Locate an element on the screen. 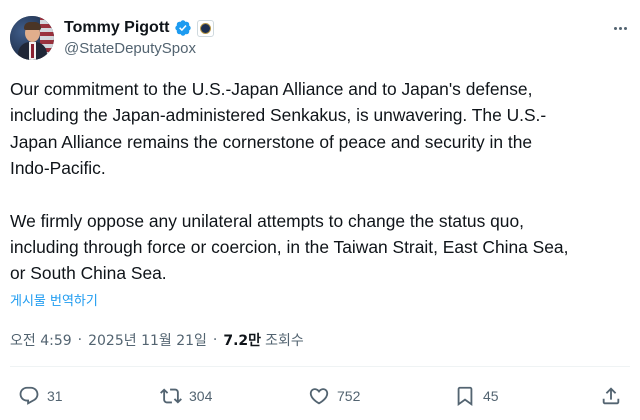 The width and height of the screenshot is (640, 420). retweet-count: 304 is located at coordinates (201, 396).